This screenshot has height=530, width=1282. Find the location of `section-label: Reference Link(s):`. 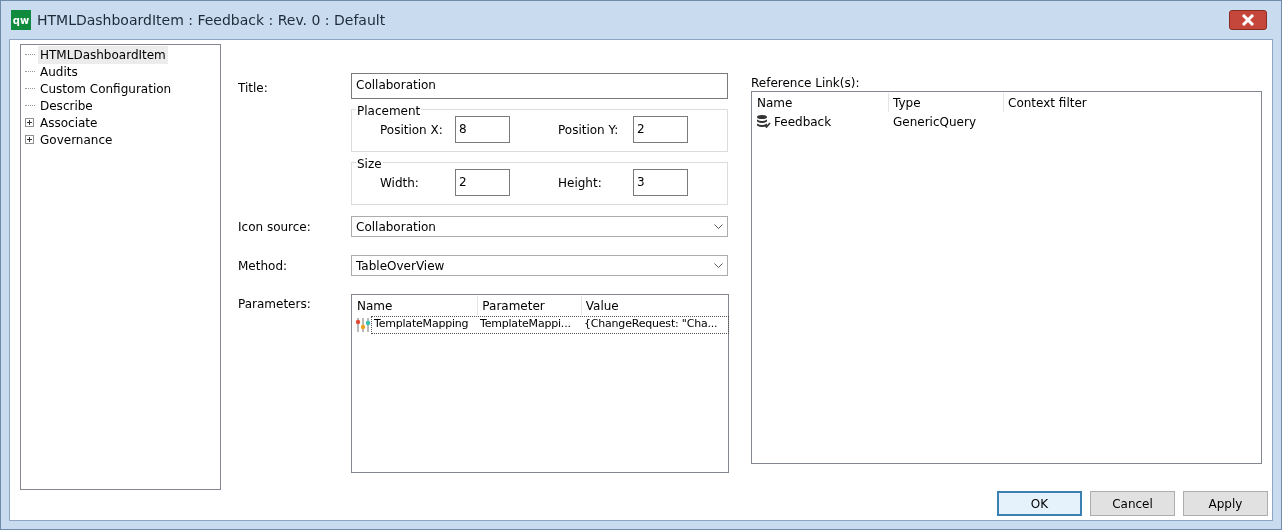

section-label: Reference Link(s): is located at coordinates (806, 83).